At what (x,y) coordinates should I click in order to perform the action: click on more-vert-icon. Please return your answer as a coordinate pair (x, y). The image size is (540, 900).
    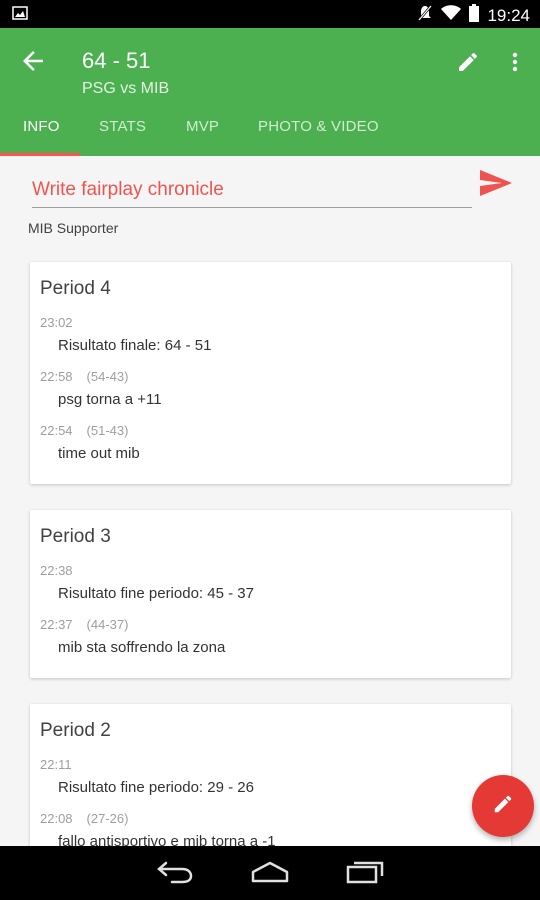
    Looking at the image, I should click on (515, 62).